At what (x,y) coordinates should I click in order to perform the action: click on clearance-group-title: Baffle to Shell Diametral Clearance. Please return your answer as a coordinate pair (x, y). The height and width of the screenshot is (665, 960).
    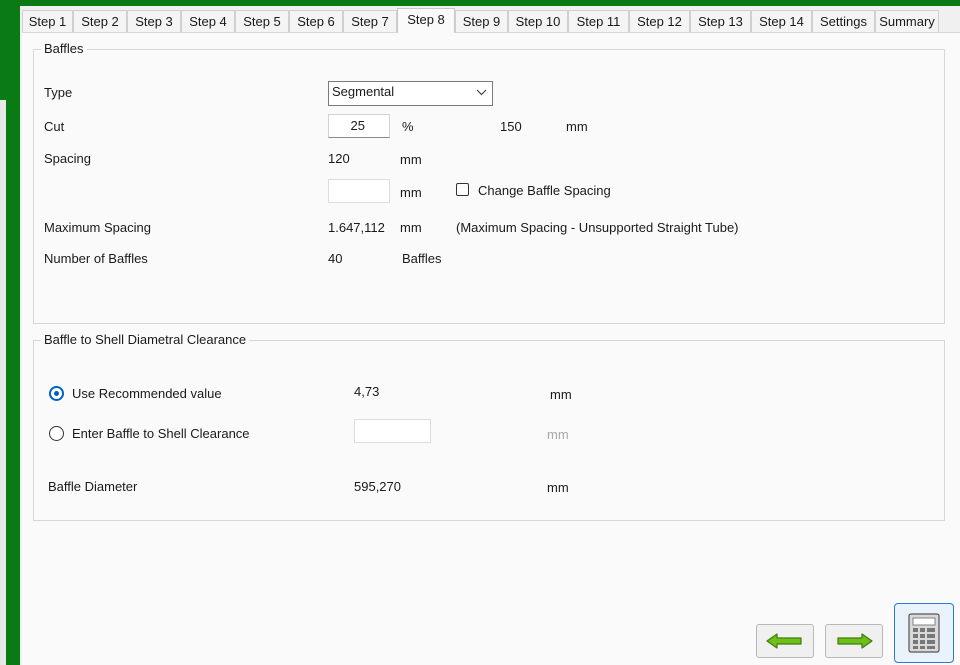
    Looking at the image, I should click on (145, 339).